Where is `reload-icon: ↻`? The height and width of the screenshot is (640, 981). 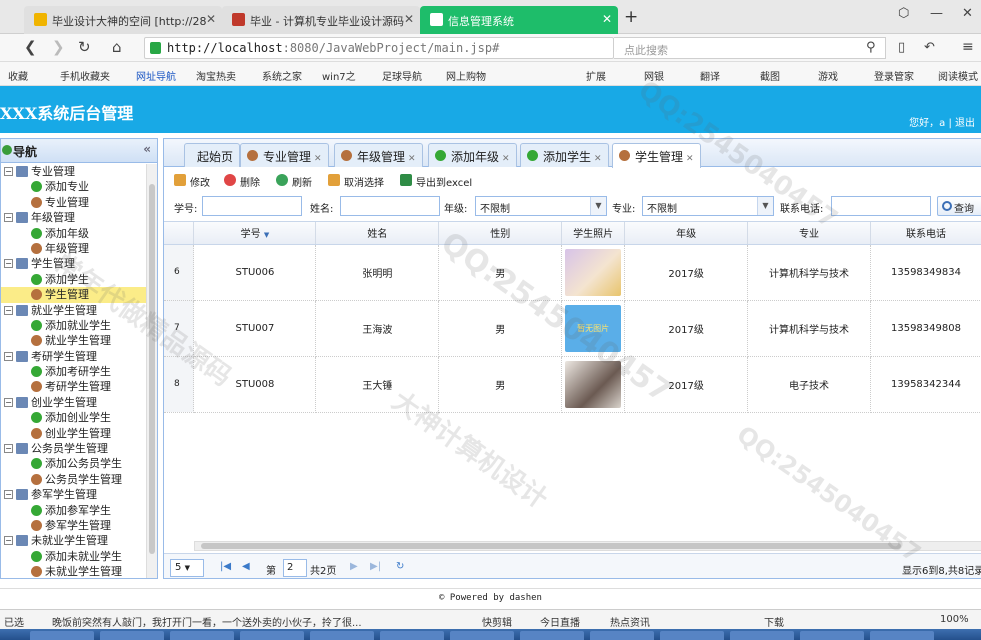 reload-icon: ↻ is located at coordinates (84, 47).